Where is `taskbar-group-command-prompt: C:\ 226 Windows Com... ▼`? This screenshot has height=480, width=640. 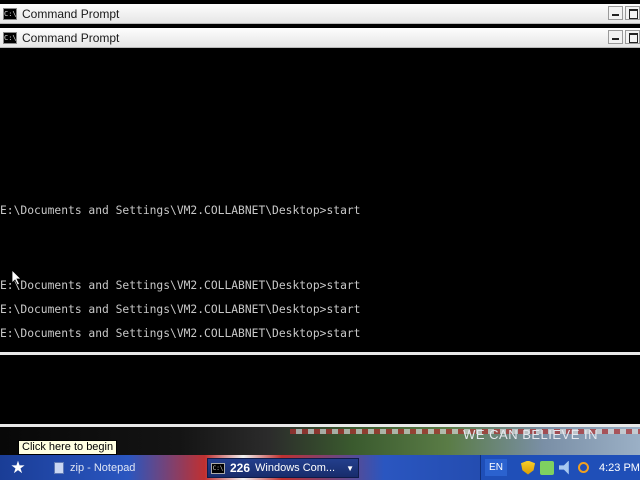 taskbar-group-command-prompt: C:\ 226 Windows Com... ▼ is located at coordinates (283, 468).